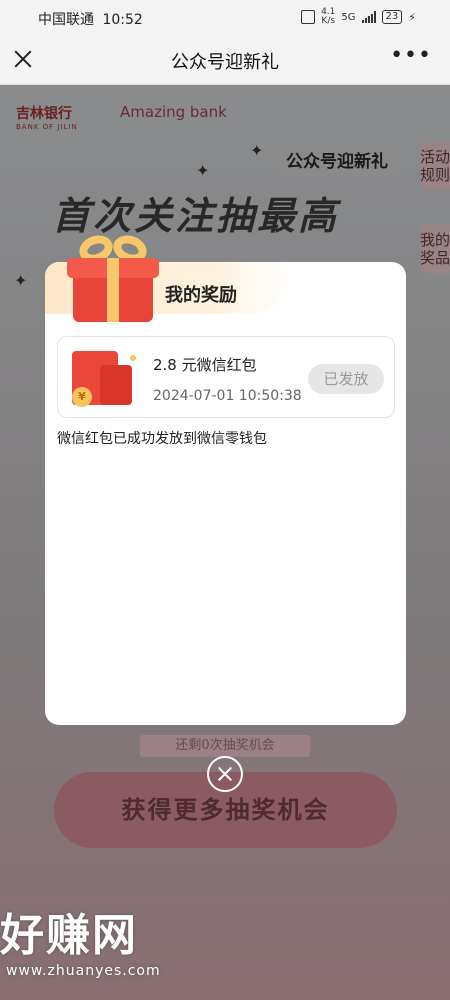 The image size is (450, 1000). I want to click on status-bar: 中国联通 10:52 4.1 K/s 5G 23 ⚡, so click(225, 17).